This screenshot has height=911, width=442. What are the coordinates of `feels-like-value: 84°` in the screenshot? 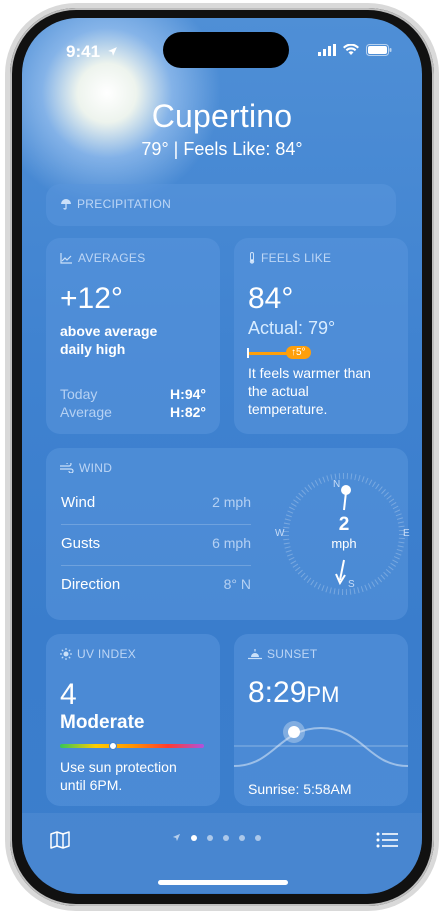 It's located at (271, 298).